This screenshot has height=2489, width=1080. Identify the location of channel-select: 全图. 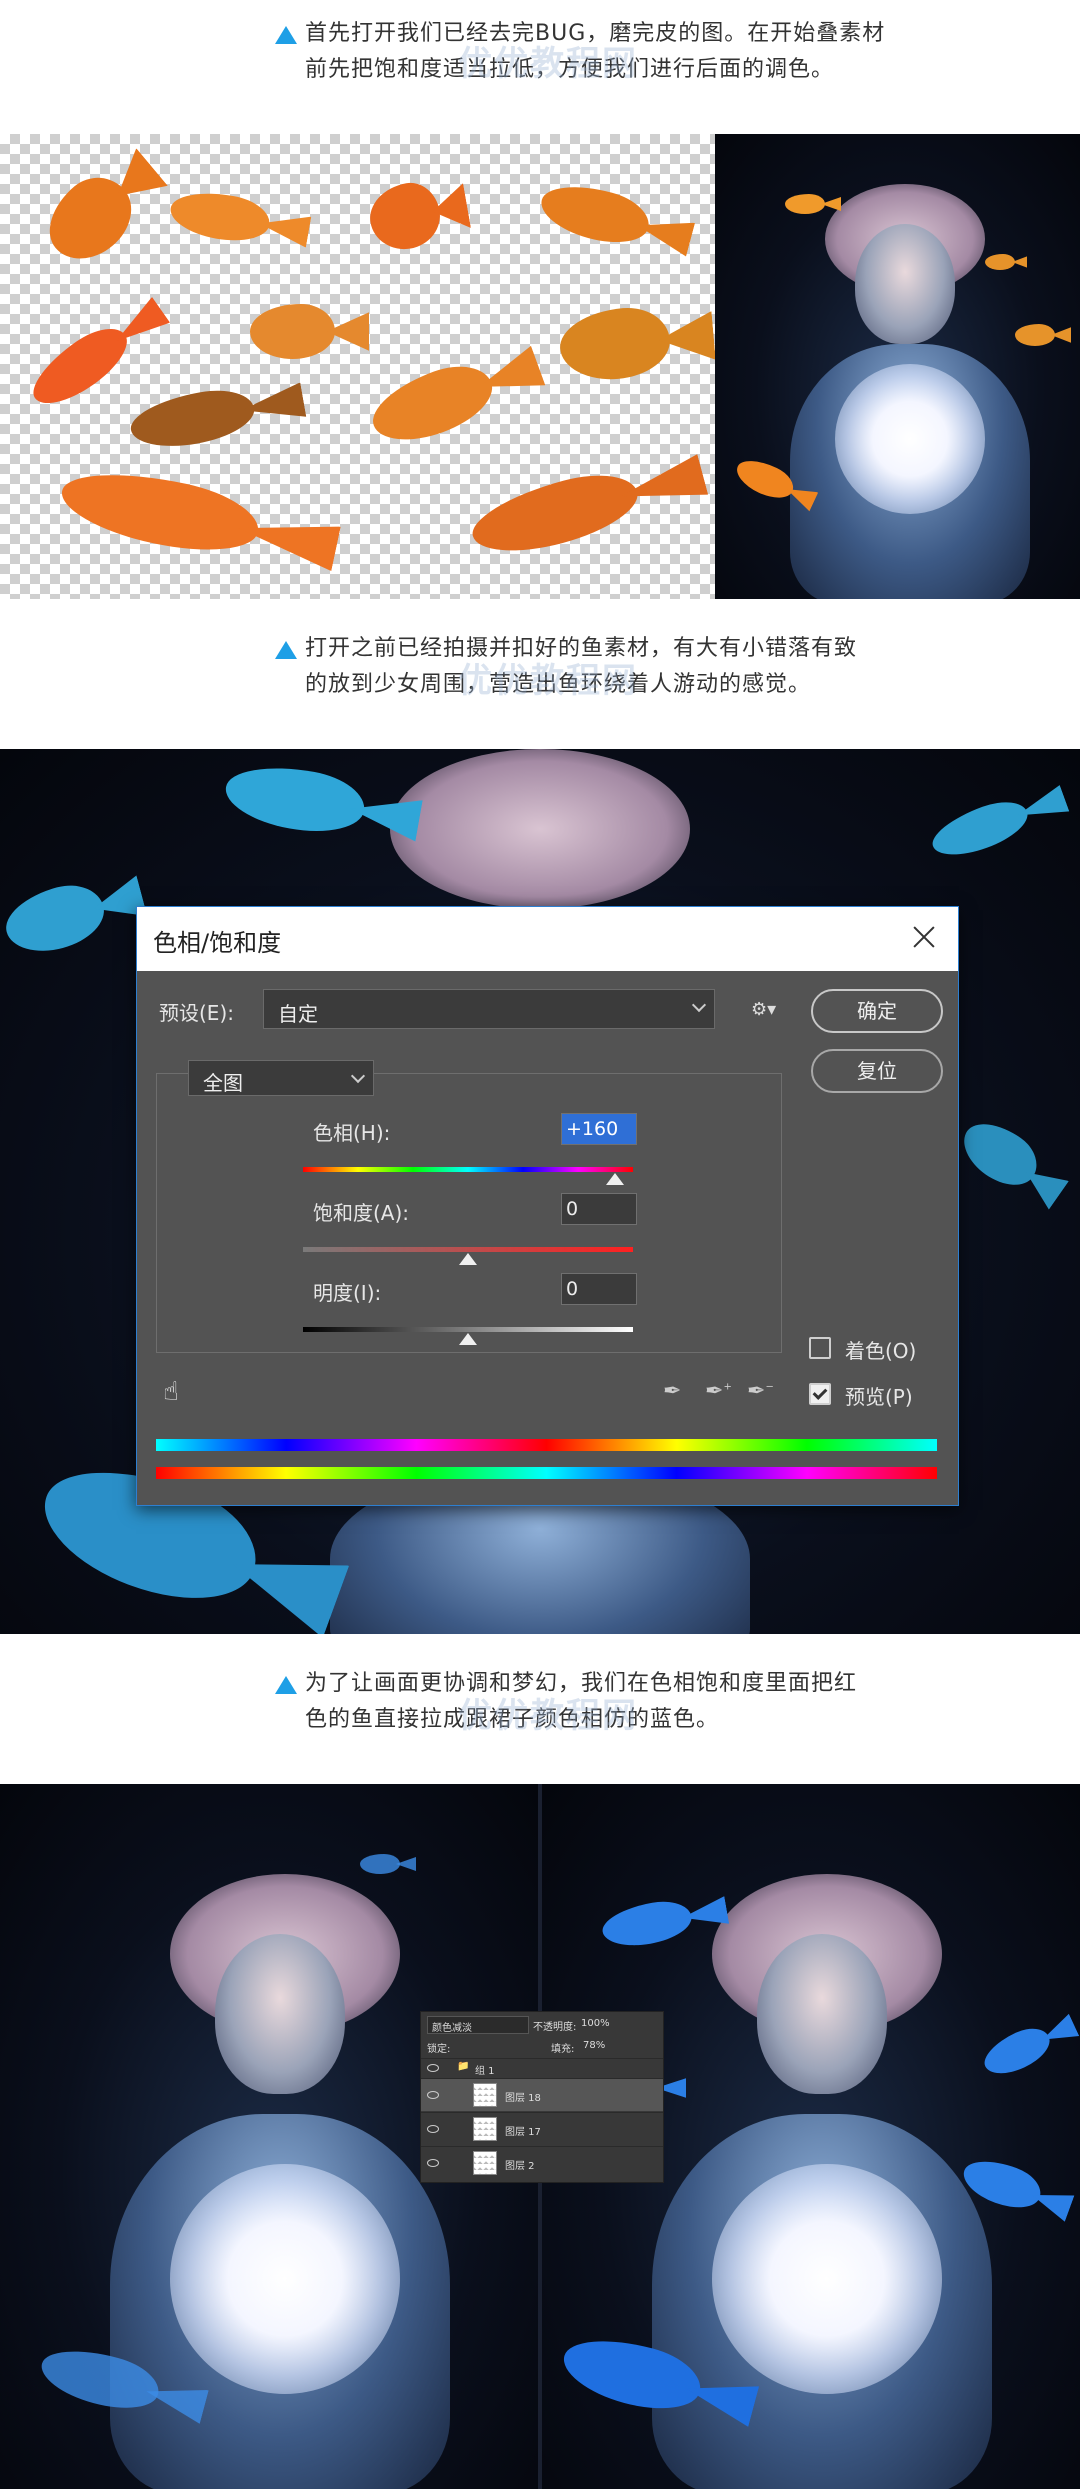
(281, 1078).